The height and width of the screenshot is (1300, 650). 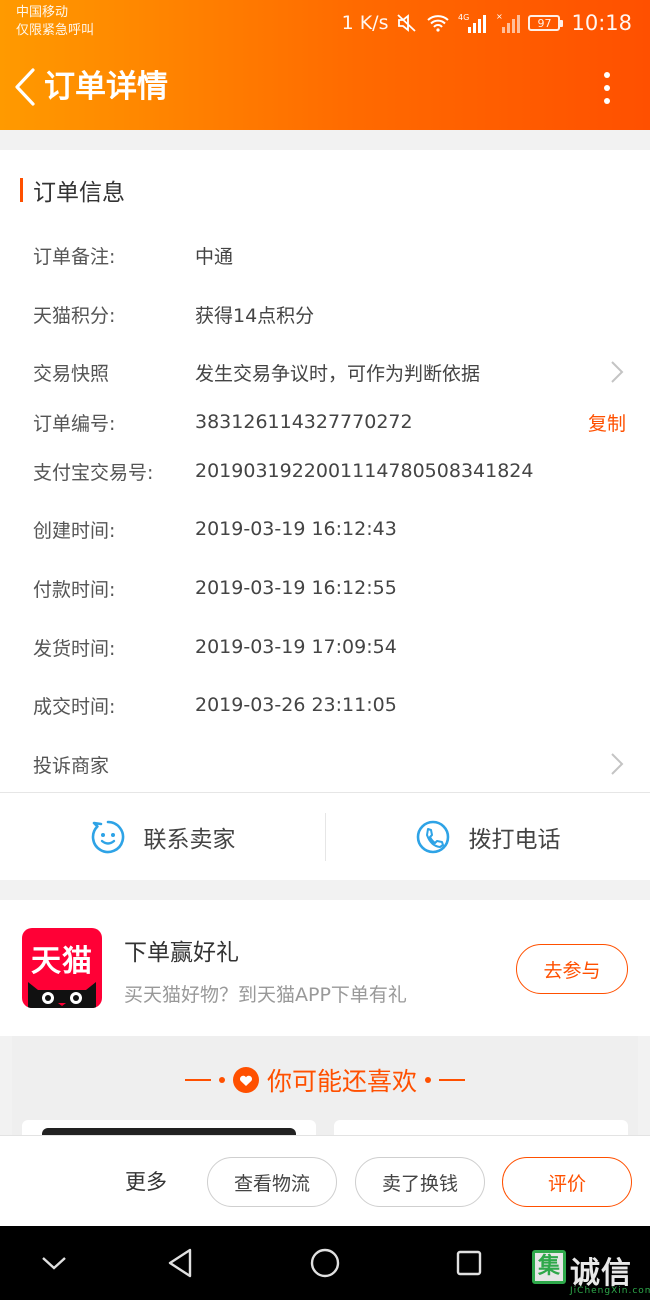 I want to click on battery-icon: 97, so click(x=546, y=23).